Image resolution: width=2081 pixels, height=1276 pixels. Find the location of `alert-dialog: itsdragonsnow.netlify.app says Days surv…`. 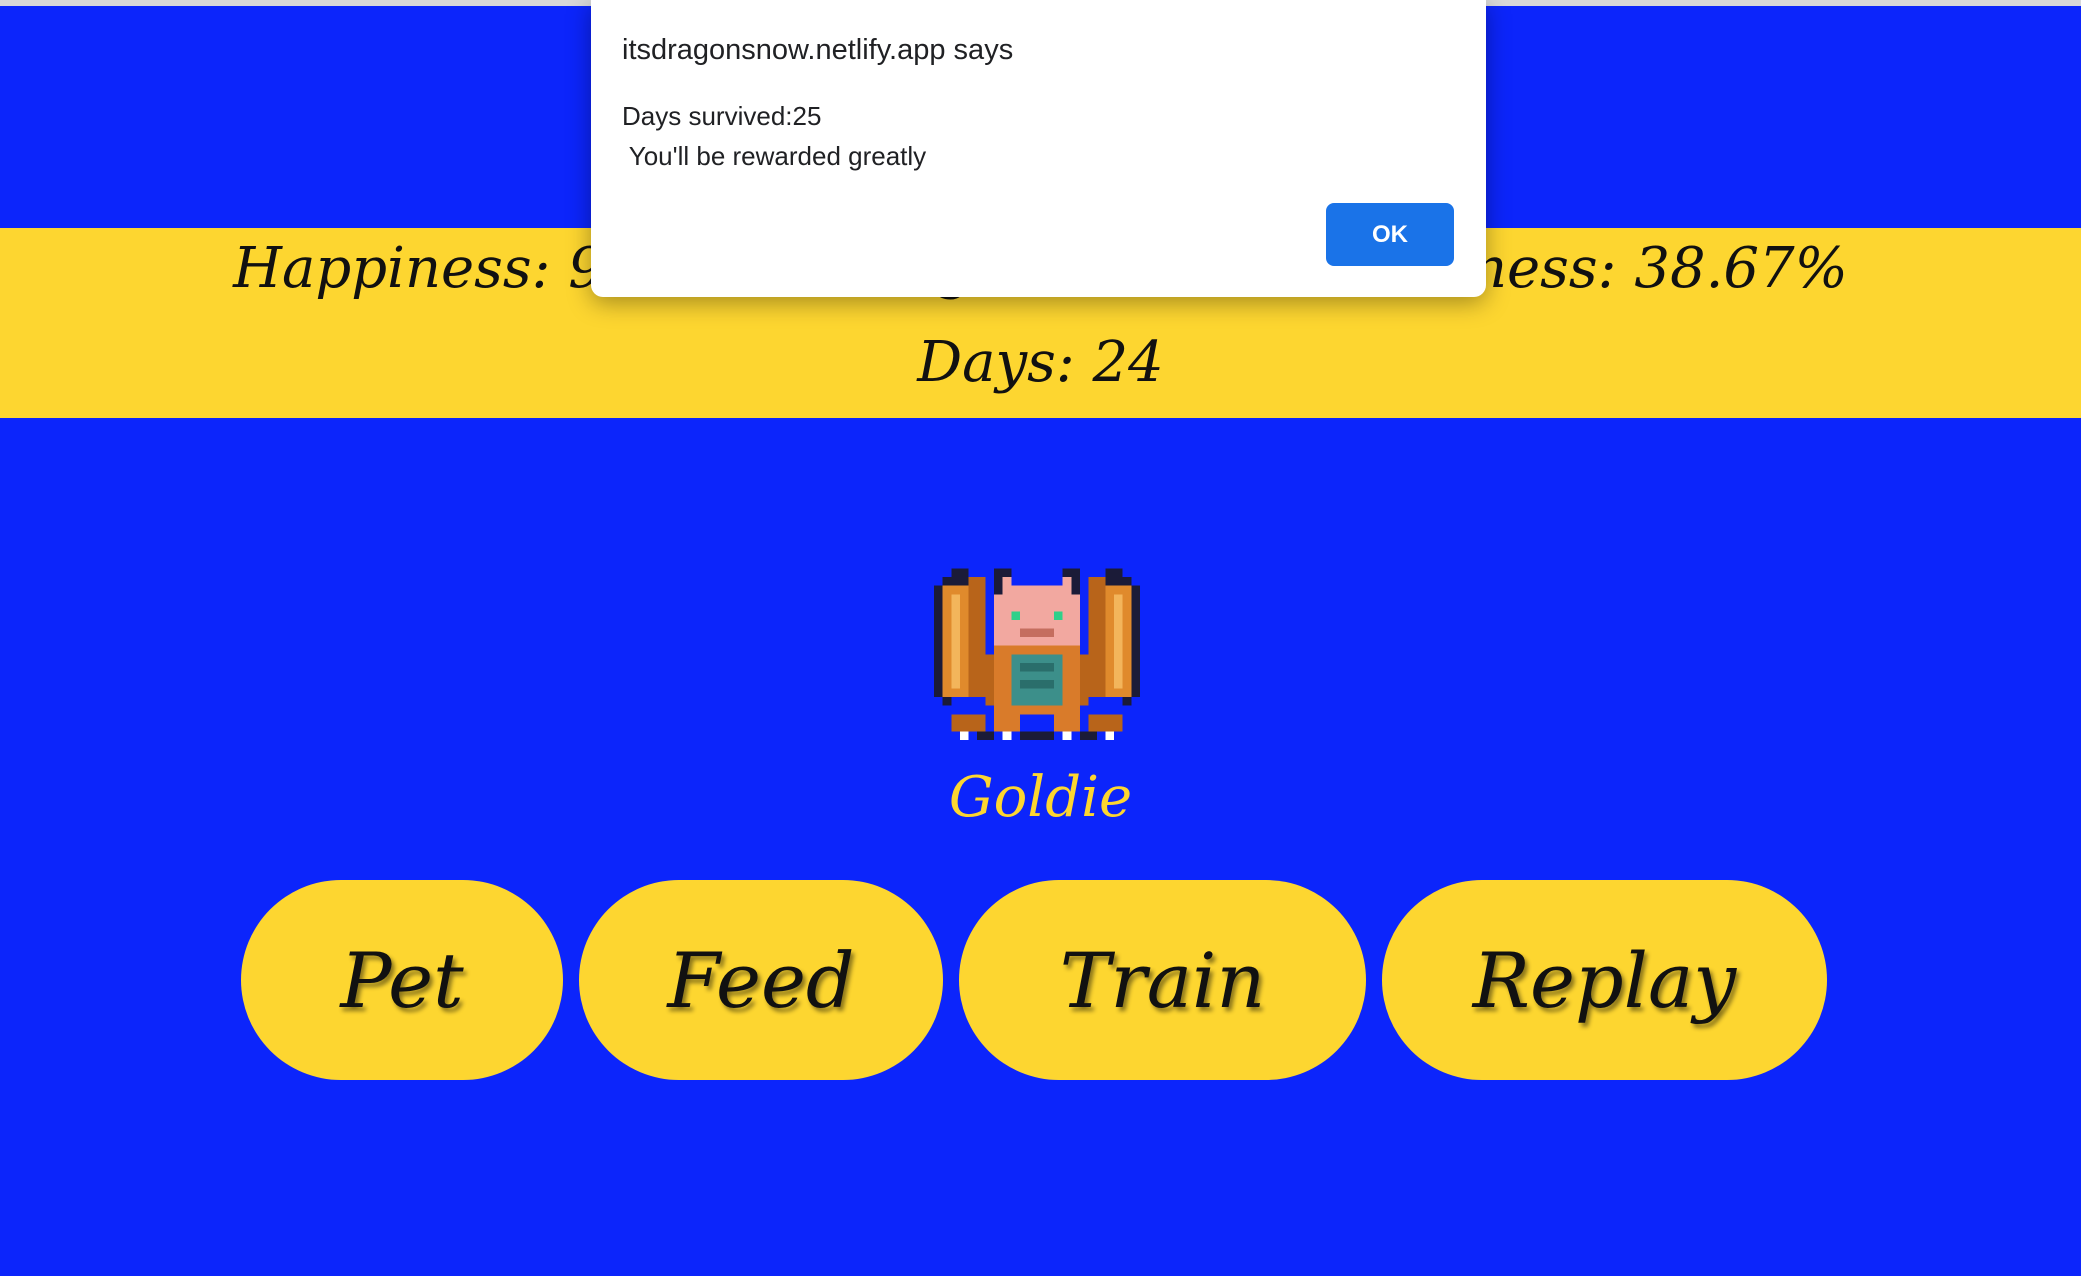

alert-dialog: itsdragonsnow.netlify.app says Days surv… is located at coordinates (1038, 148).